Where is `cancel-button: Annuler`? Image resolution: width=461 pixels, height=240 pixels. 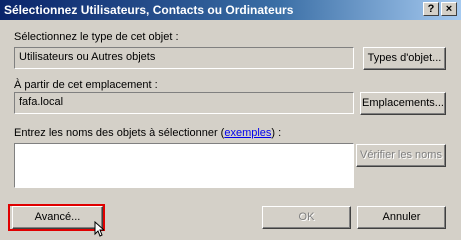 cancel-button: Annuler is located at coordinates (401, 217).